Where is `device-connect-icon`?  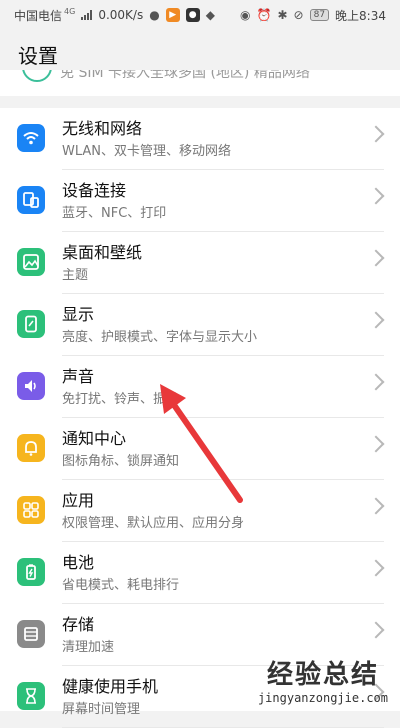 device-connect-icon is located at coordinates (31, 200).